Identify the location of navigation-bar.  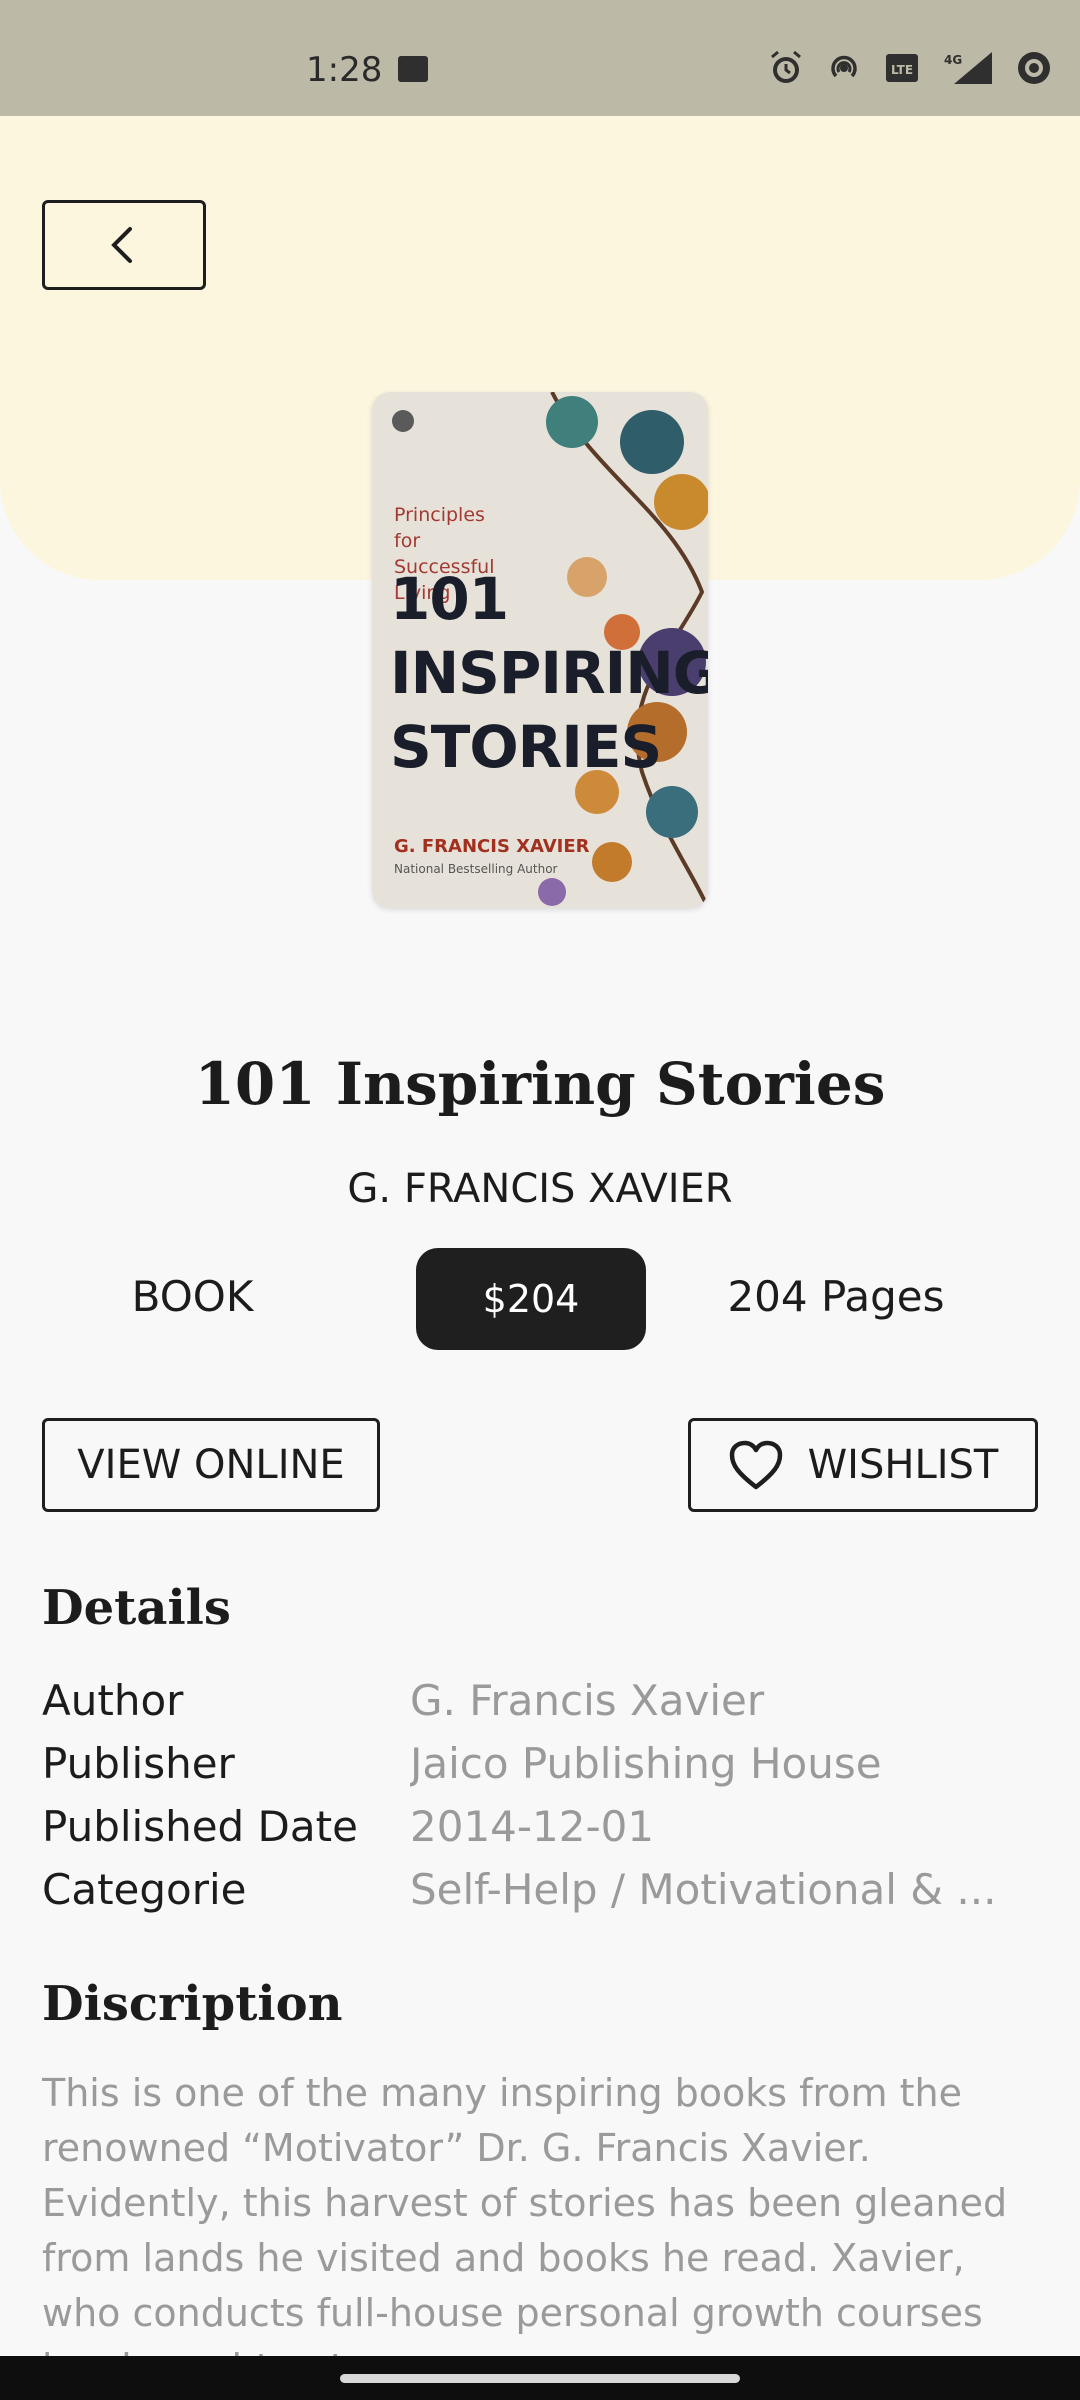
(540, 2378).